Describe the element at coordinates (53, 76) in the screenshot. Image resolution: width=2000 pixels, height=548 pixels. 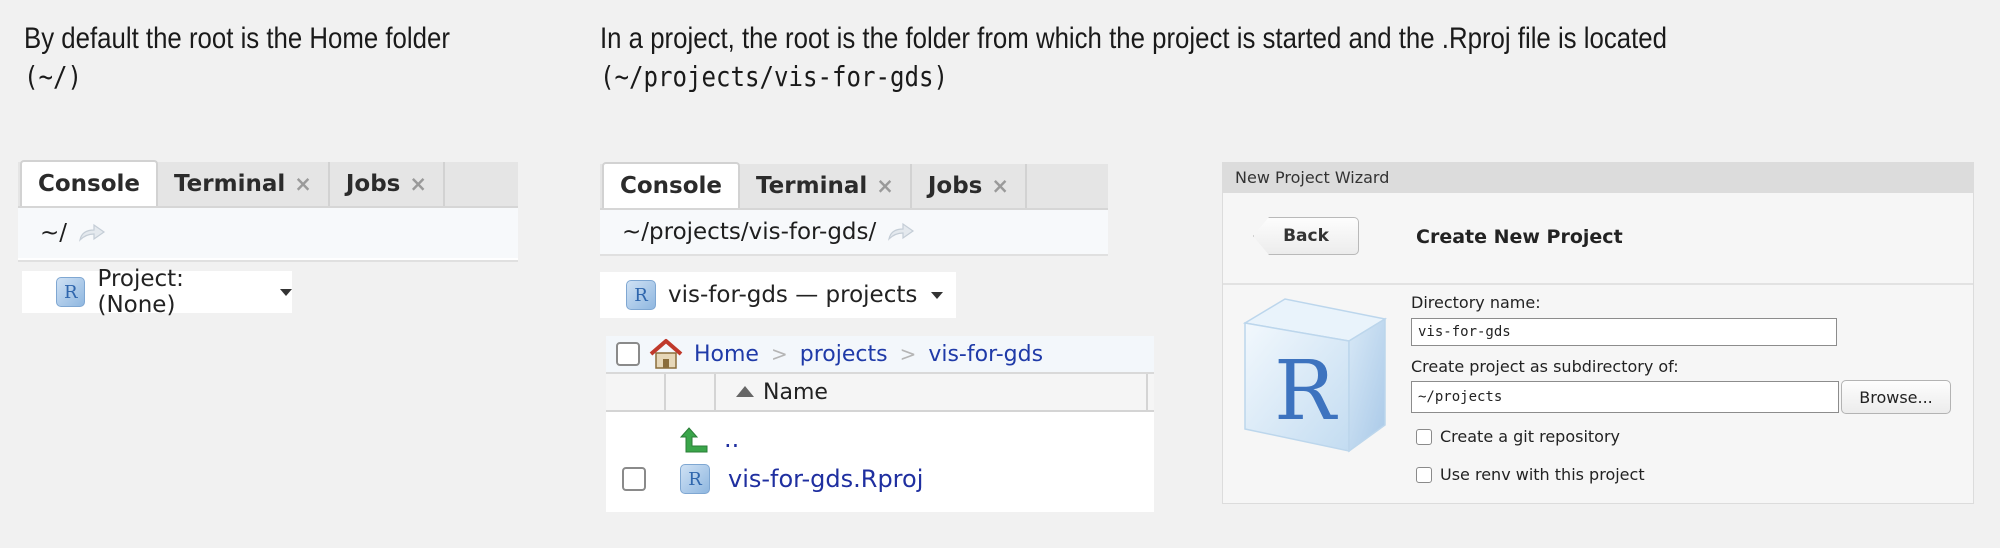
I see `caption-default-path: (~/)` at that location.